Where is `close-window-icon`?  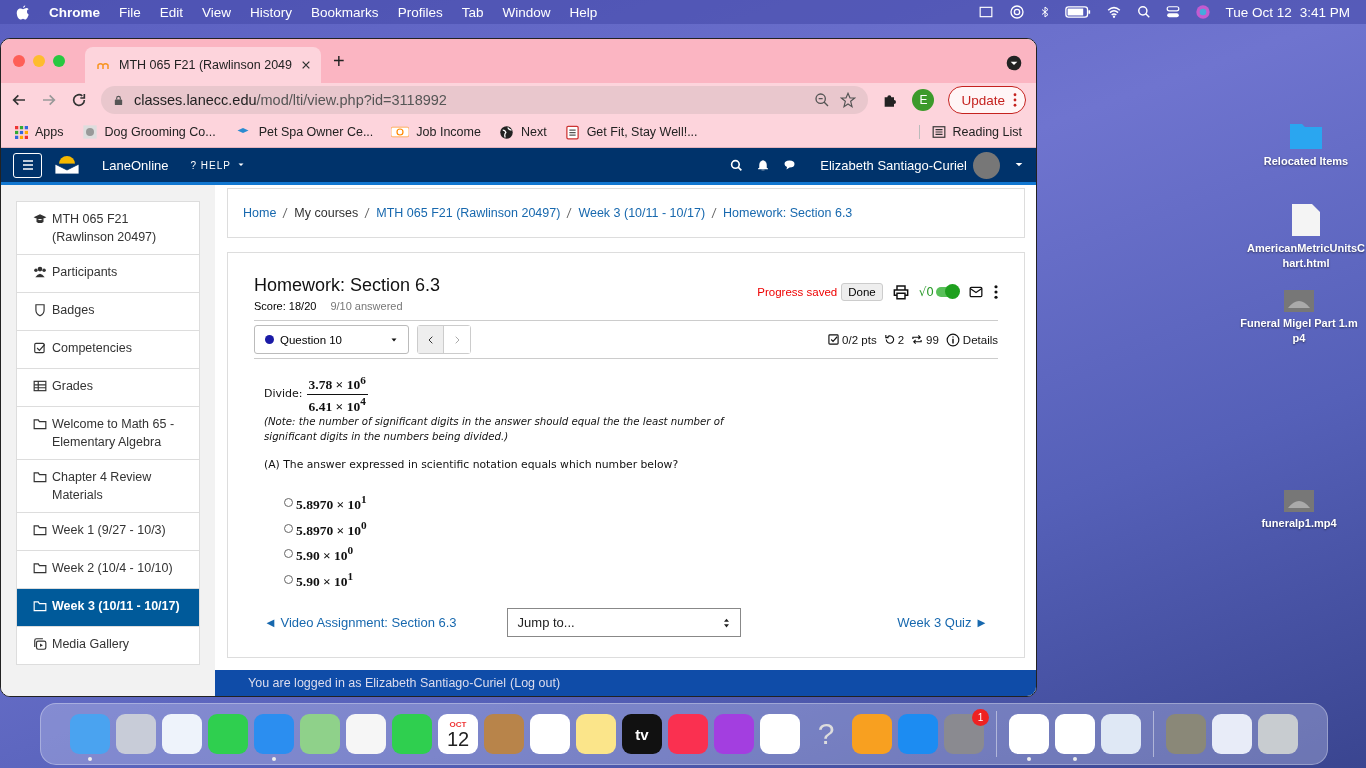
close-window-icon is located at coordinates (19, 61).